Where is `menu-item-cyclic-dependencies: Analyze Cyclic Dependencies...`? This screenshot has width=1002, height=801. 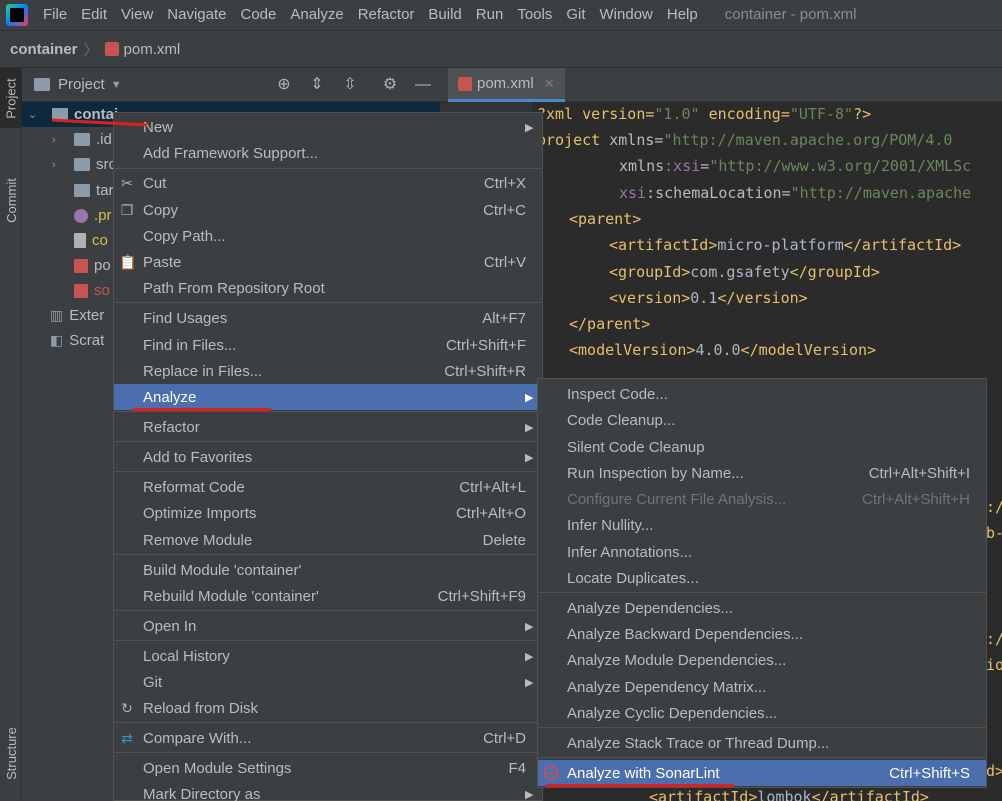 menu-item-cyclic-dependencies: Analyze Cyclic Dependencies... is located at coordinates (762, 713).